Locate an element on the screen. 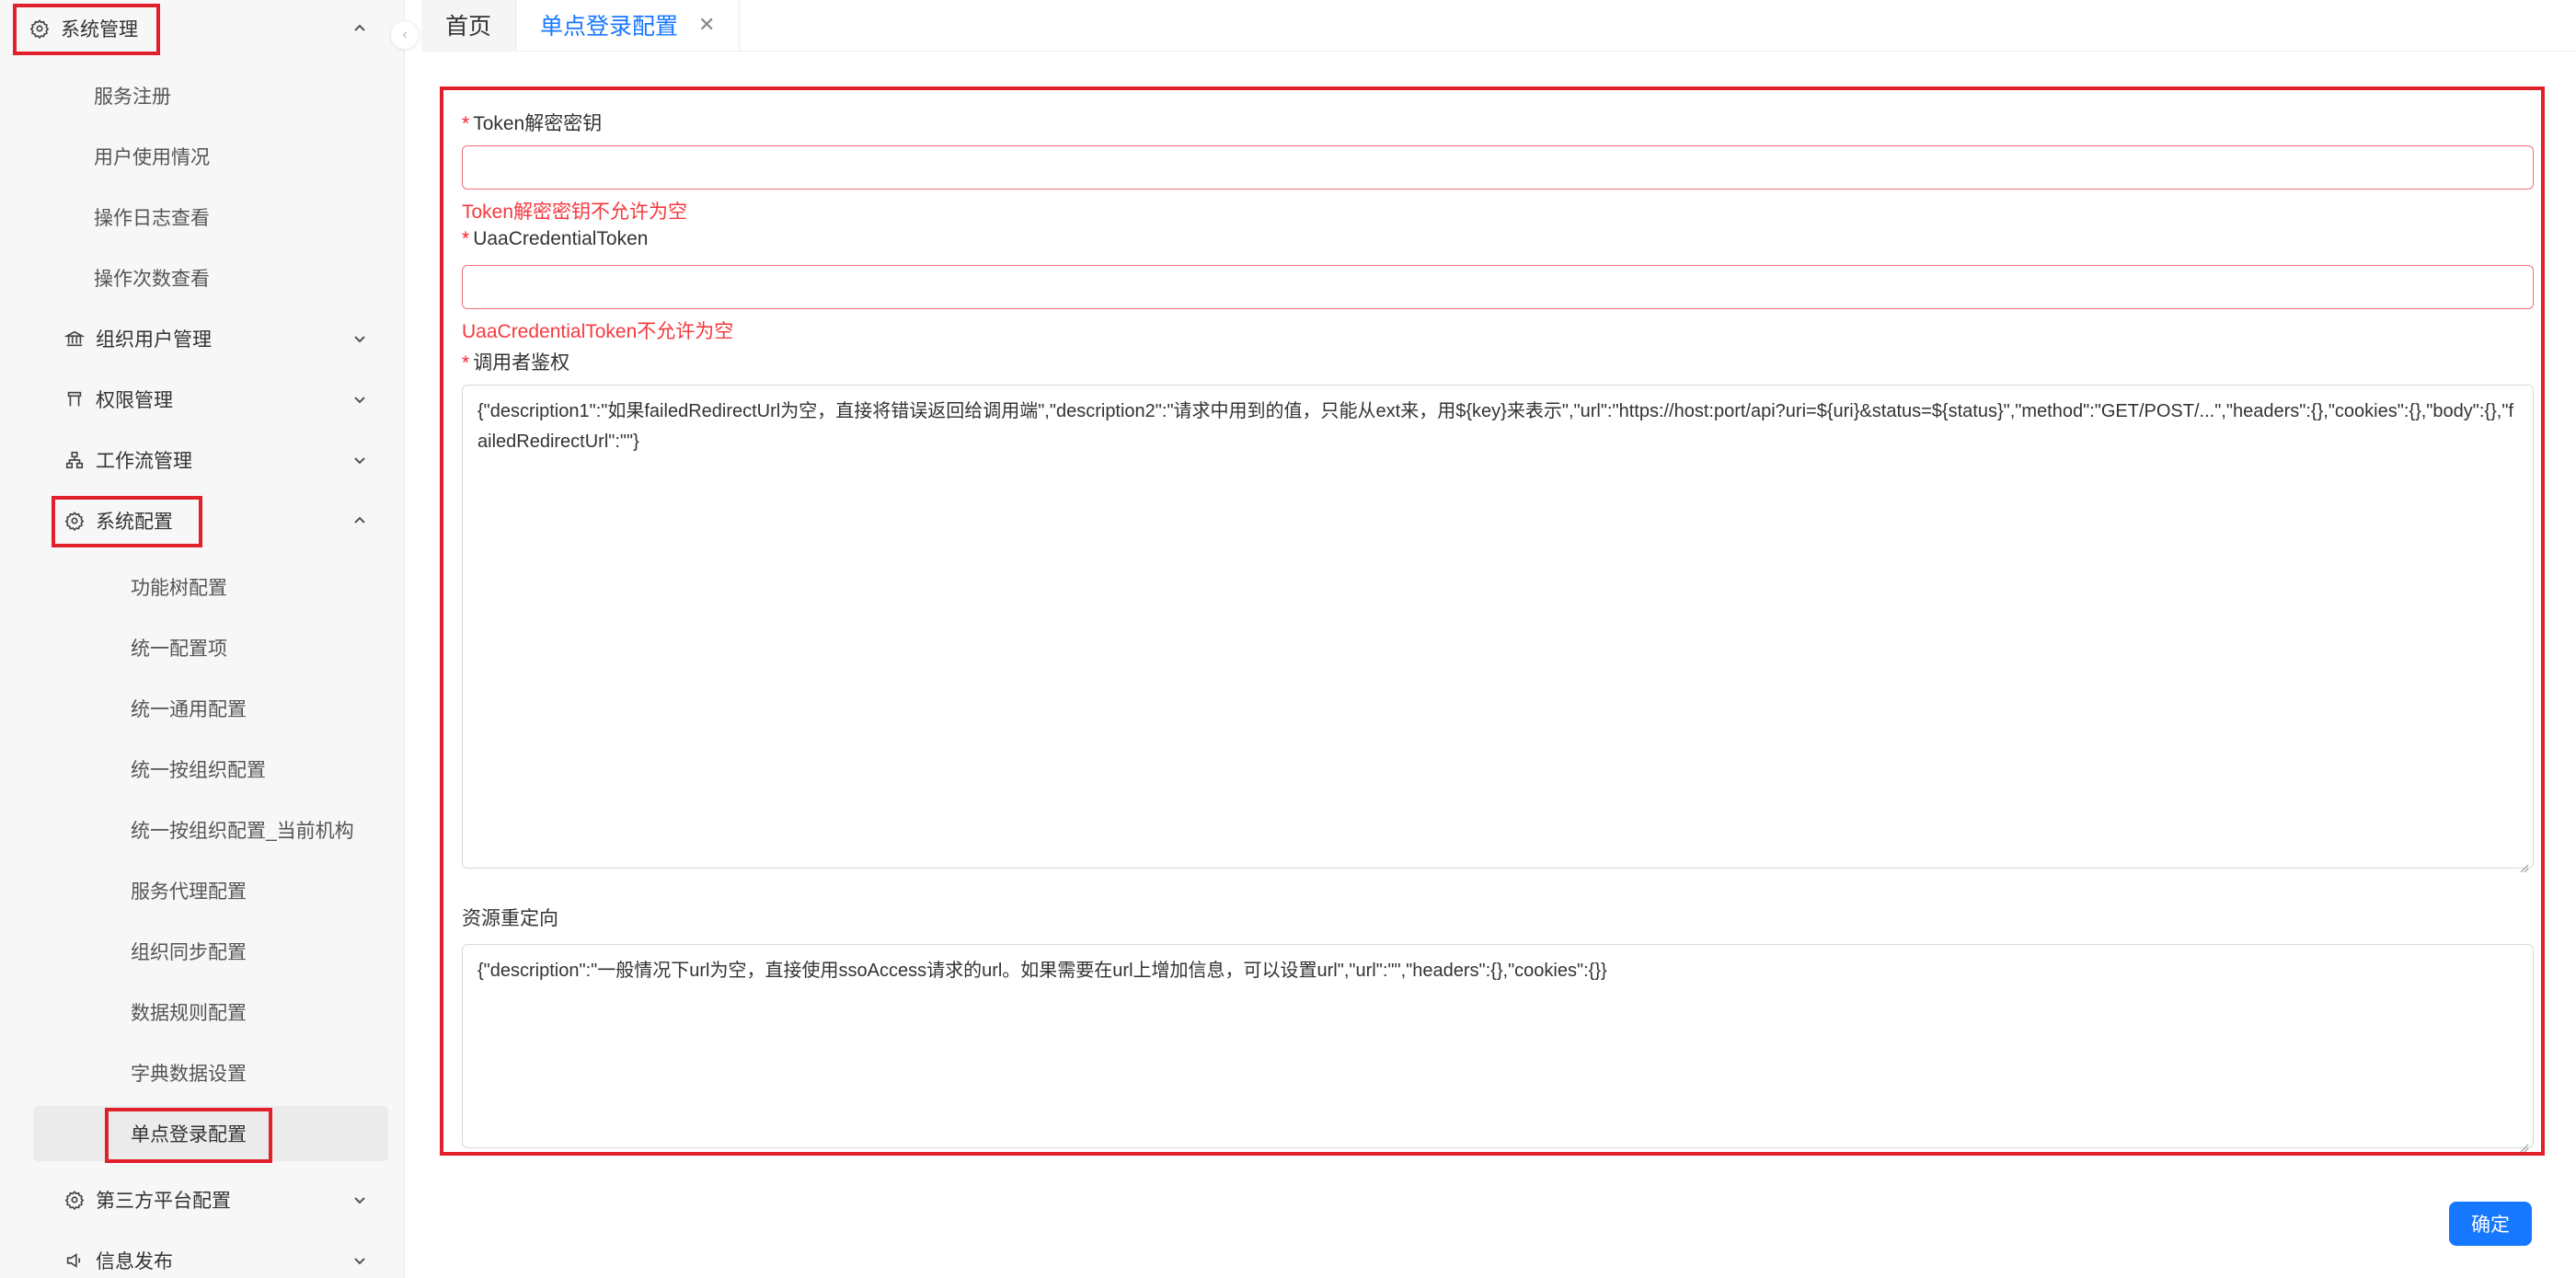 Image resolution: width=2576 pixels, height=1278 pixels. label-text: Token解密密钥 is located at coordinates (538, 123).